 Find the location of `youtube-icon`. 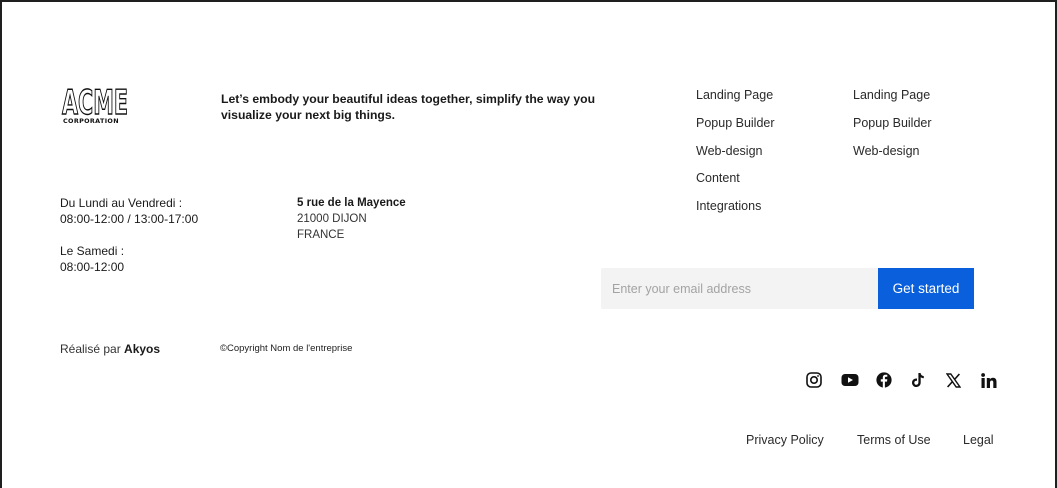

youtube-icon is located at coordinates (858, 380).